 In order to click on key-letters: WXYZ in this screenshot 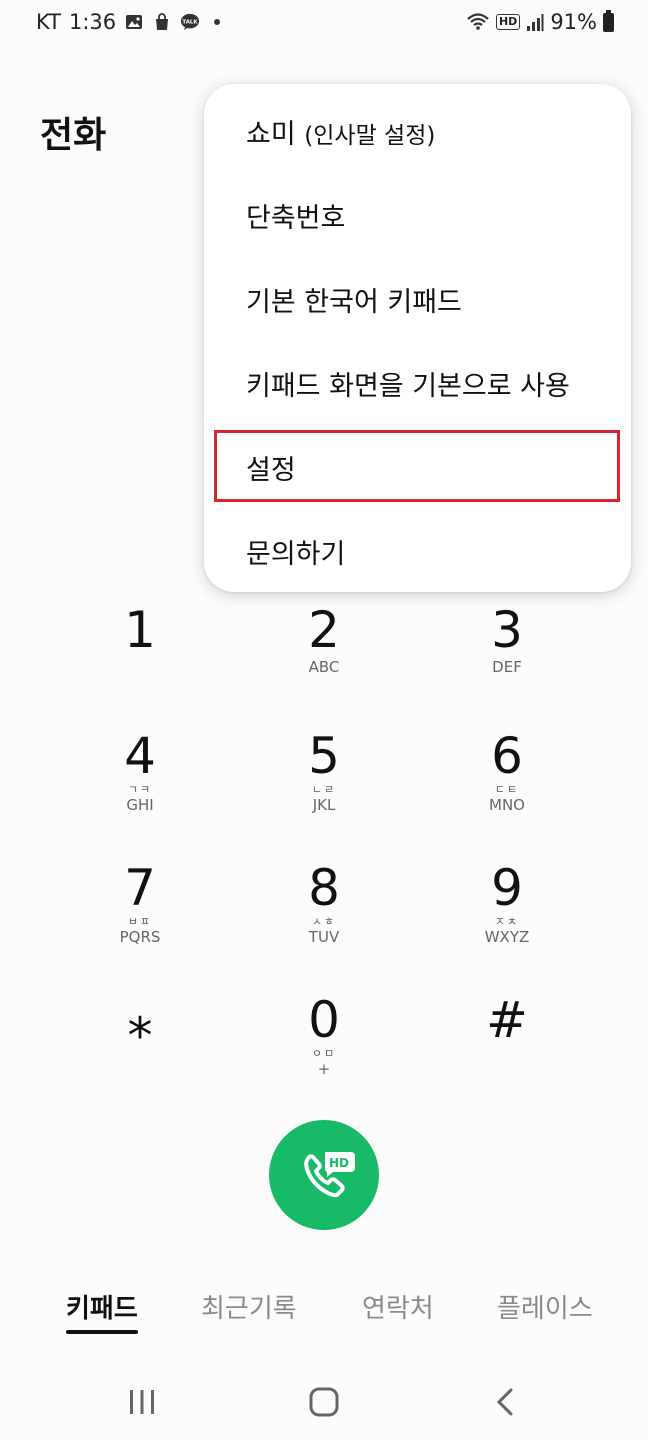, I will do `click(507, 937)`.